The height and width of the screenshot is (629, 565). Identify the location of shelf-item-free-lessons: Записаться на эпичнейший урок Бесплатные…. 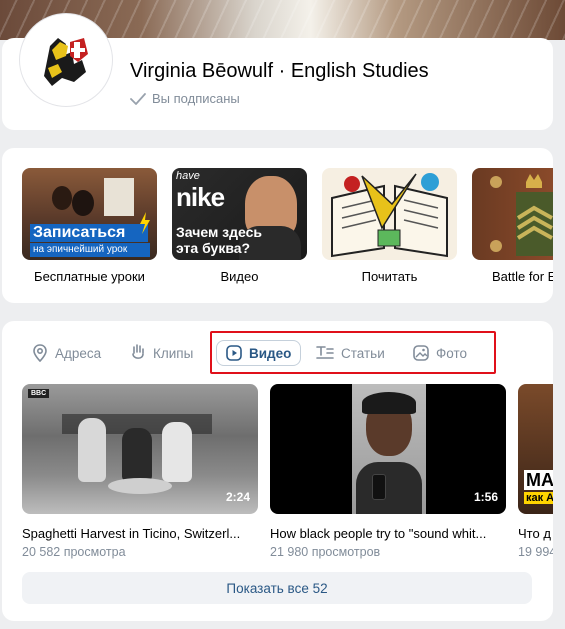
(89, 226).